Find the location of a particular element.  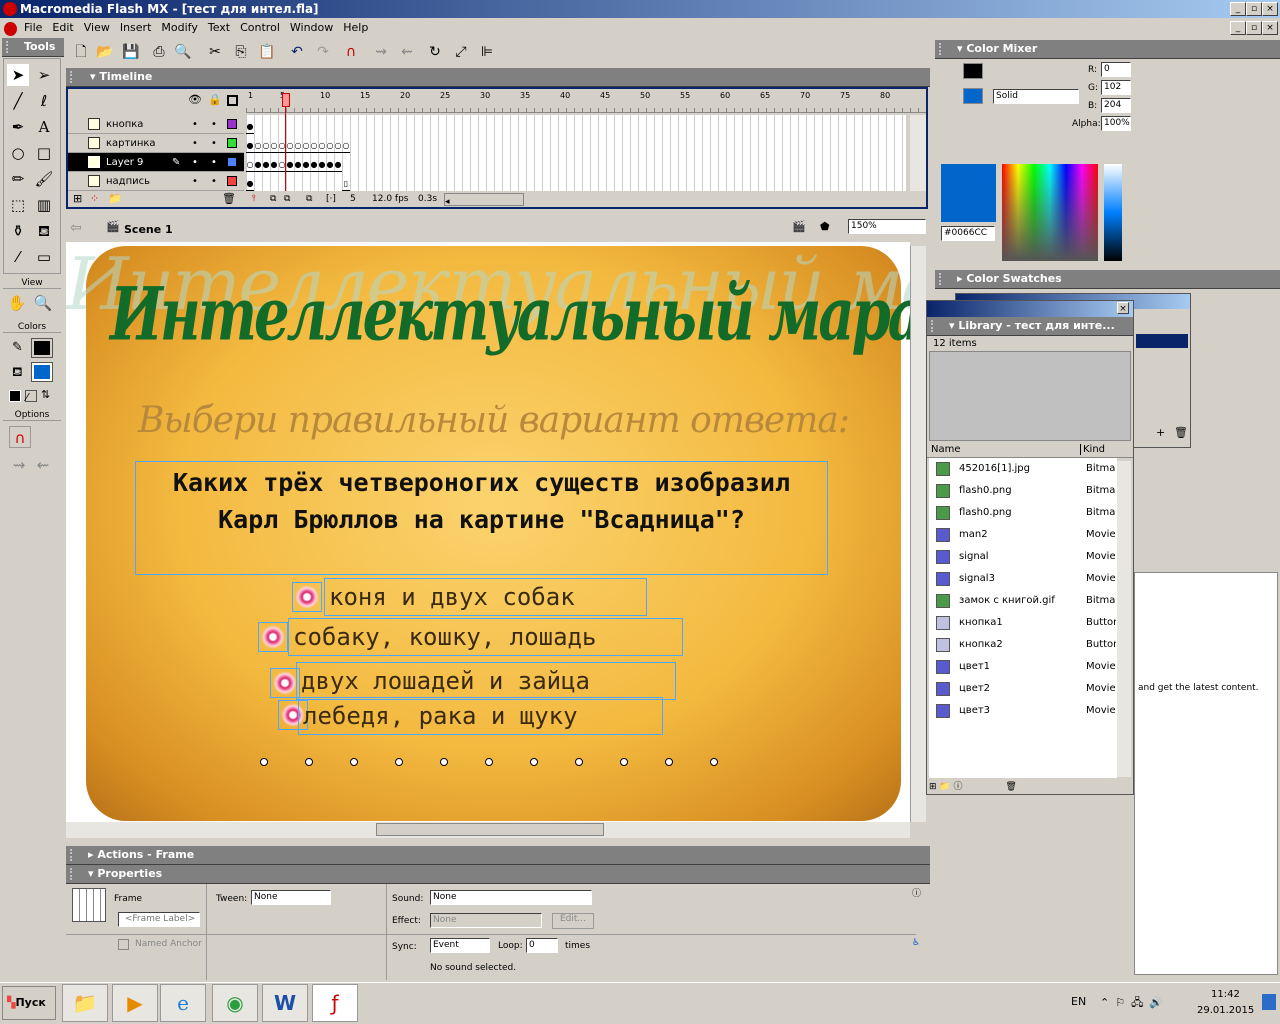

print-icon: ⎙ is located at coordinates (159, 52).